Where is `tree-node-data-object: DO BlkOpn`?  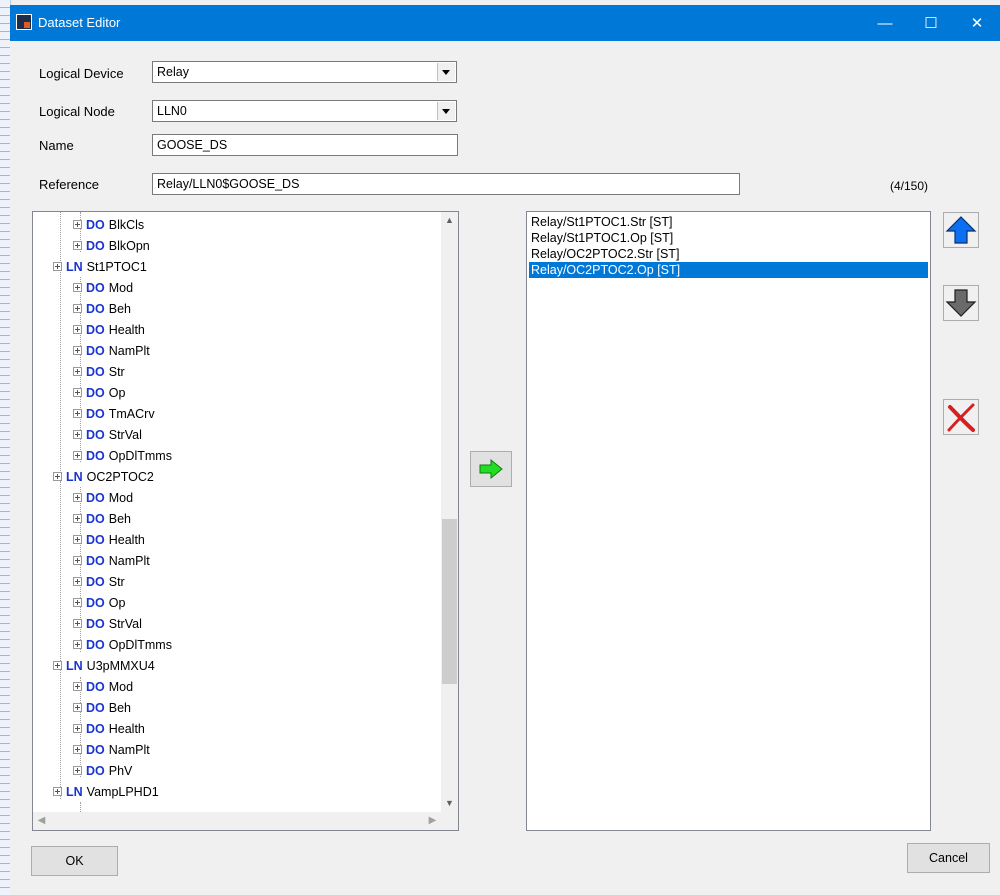
tree-node-data-object: DO BlkOpn is located at coordinates (111, 246).